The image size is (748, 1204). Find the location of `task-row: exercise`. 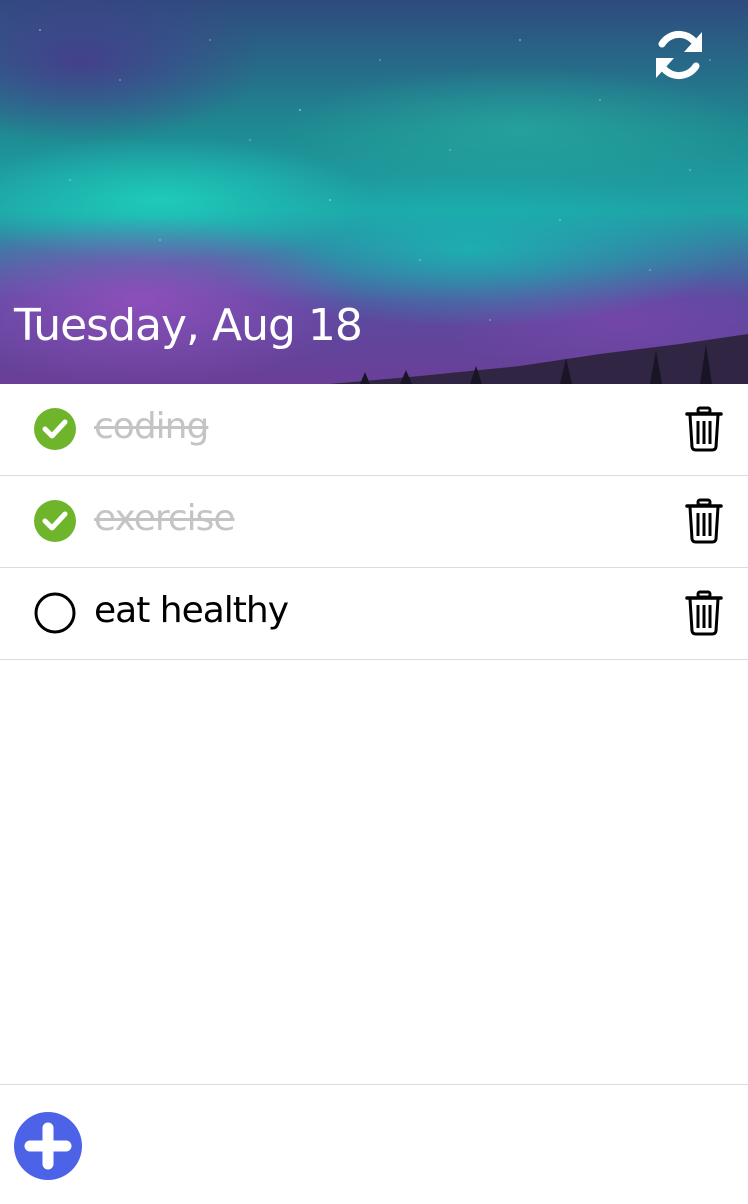

task-row: exercise is located at coordinates (374, 522).